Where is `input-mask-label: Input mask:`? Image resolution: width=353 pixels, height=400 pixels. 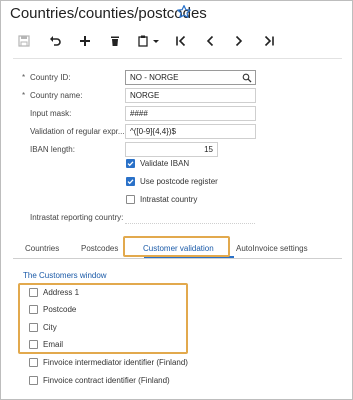 input-mask-label: Input mask: is located at coordinates (51, 113).